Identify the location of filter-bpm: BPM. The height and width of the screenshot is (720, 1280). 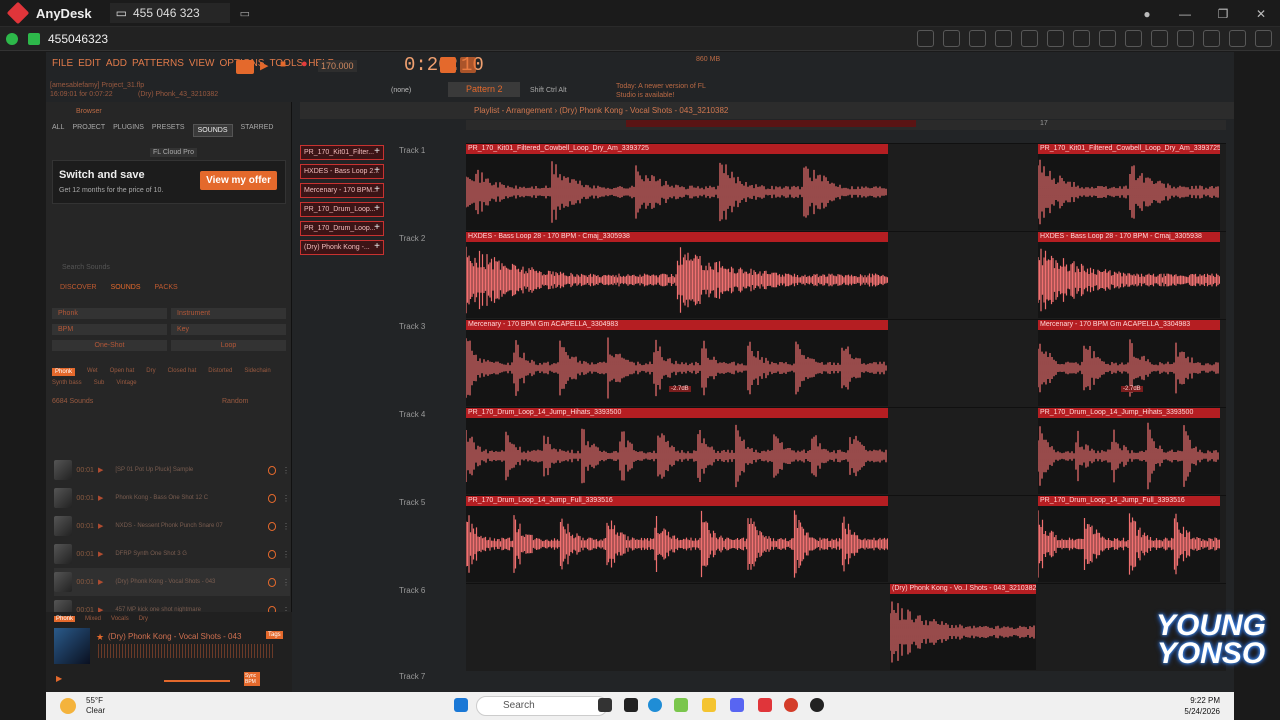
(109, 329).